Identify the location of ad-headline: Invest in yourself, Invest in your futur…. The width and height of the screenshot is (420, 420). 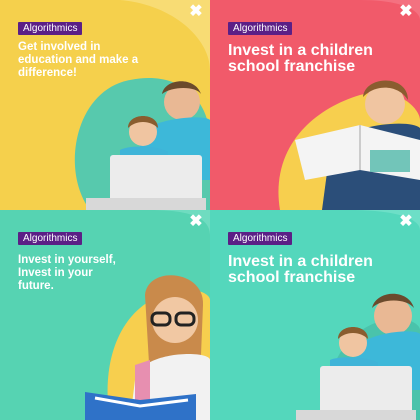
(67, 273).